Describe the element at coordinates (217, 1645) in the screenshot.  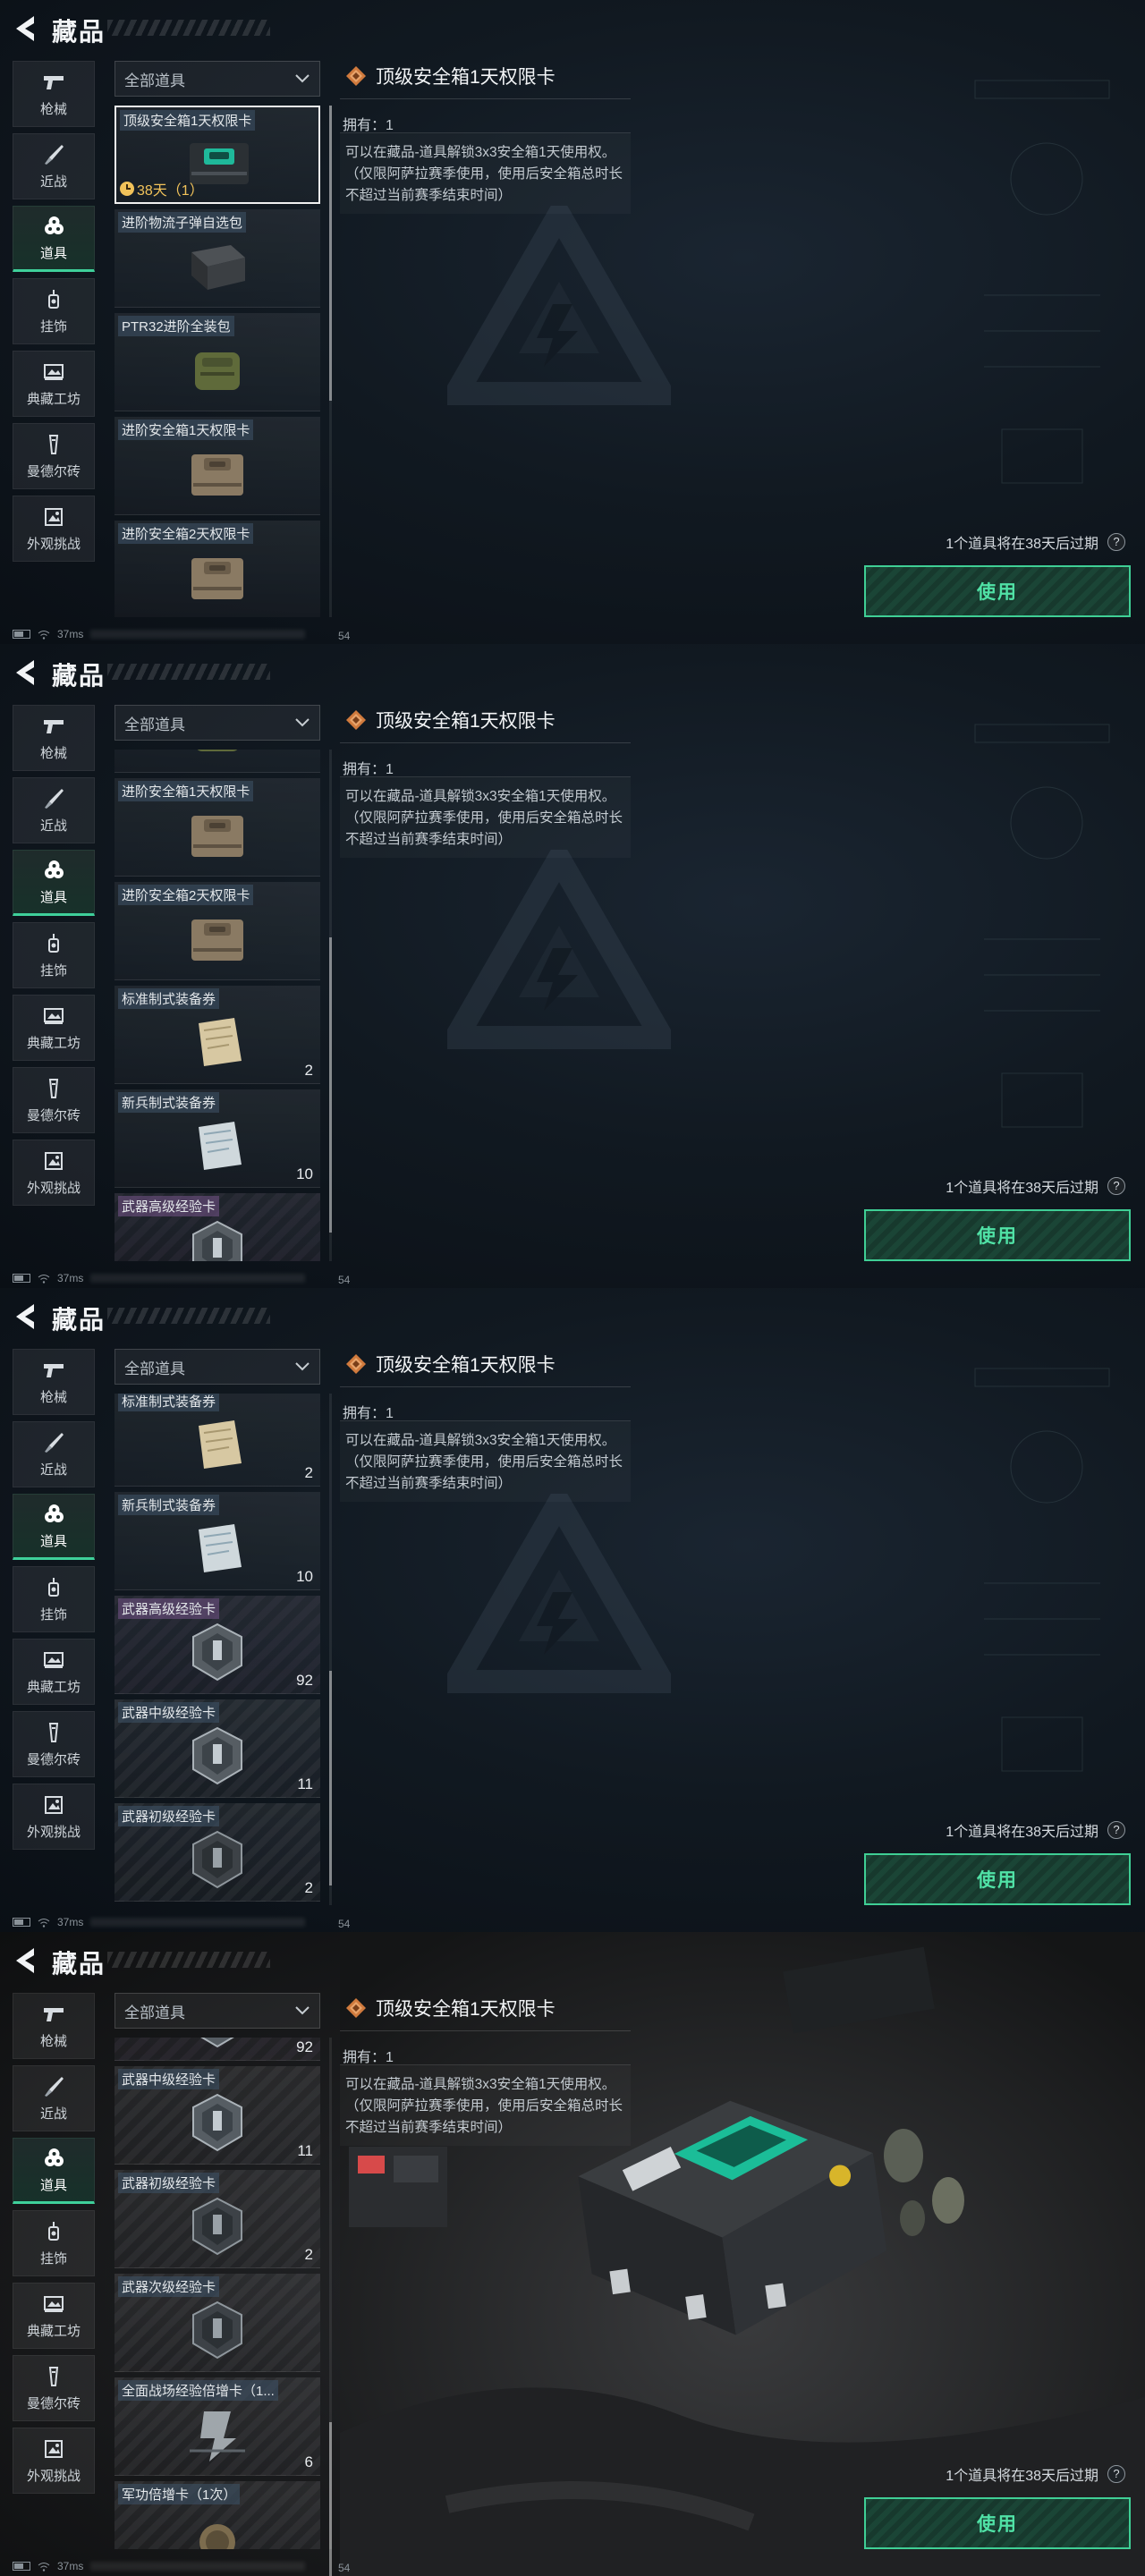
I see `item-card: 武器高级经验卡 92` at that location.